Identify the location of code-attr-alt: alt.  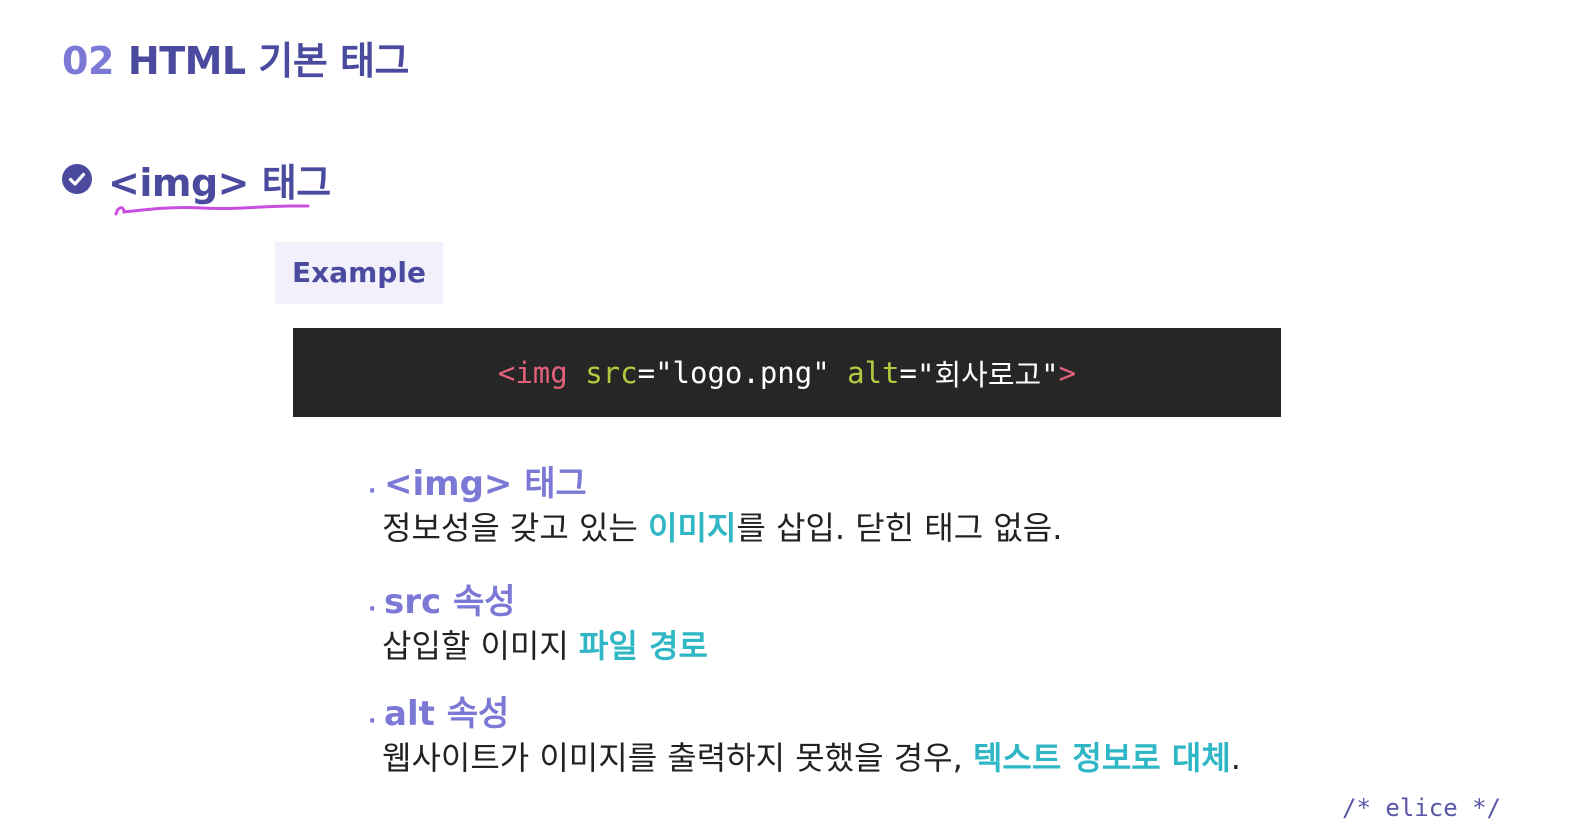
(873, 372).